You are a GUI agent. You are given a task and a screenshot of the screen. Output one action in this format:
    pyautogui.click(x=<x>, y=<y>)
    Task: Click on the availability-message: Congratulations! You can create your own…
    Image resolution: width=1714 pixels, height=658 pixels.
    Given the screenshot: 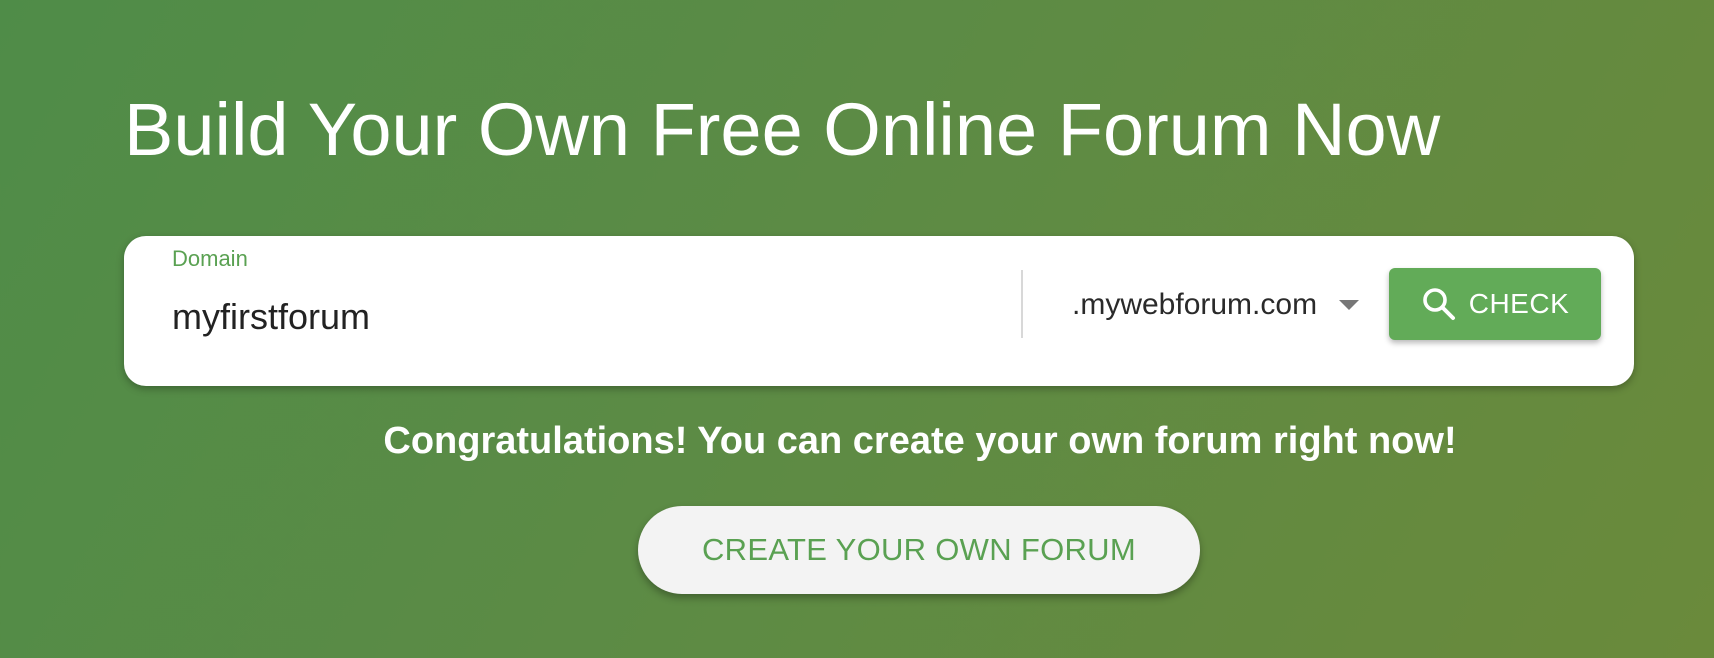 What is the action you would take?
    pyautogui.click(x=920, y=441)
    